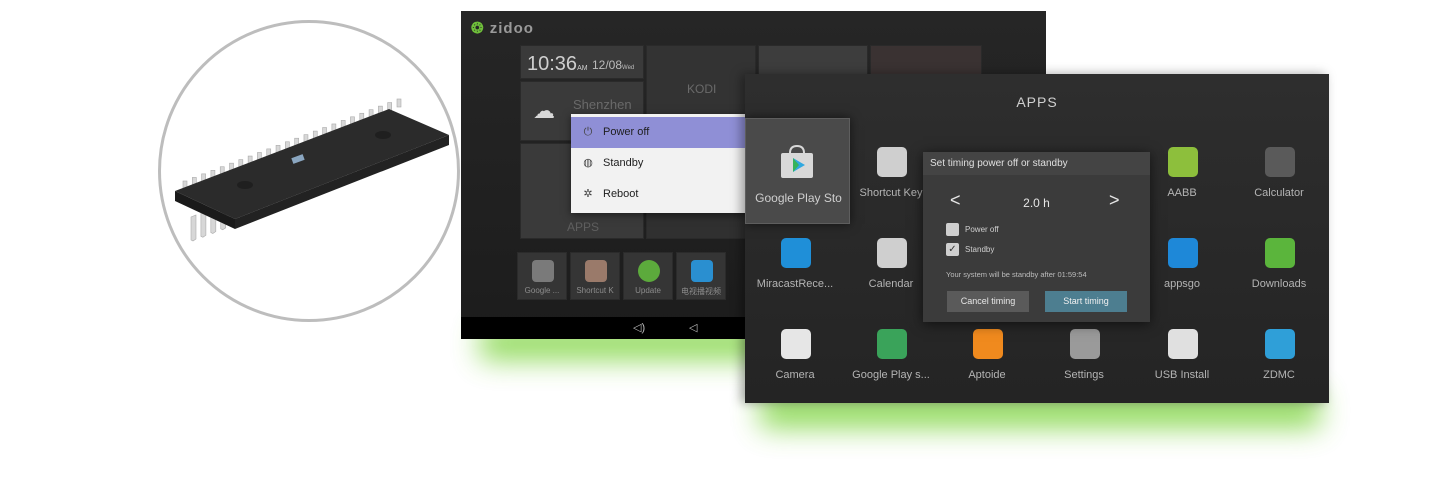  Describe the element at coordinates (621, 194) in the screenshot. I see `power-menu-item-label: Reboot` at that location.